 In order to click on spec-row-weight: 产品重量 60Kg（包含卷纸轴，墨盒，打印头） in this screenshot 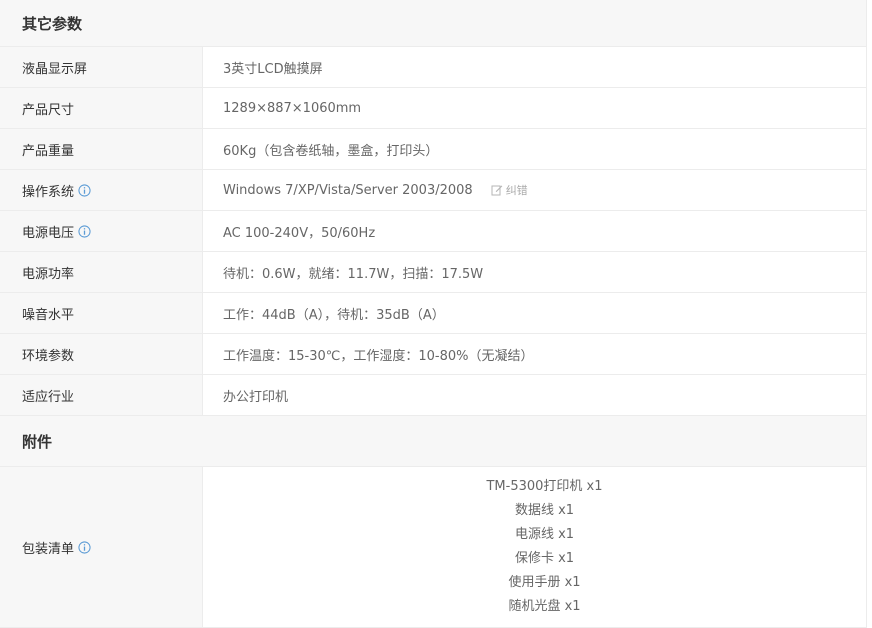, I will do `click(433, 149)`.